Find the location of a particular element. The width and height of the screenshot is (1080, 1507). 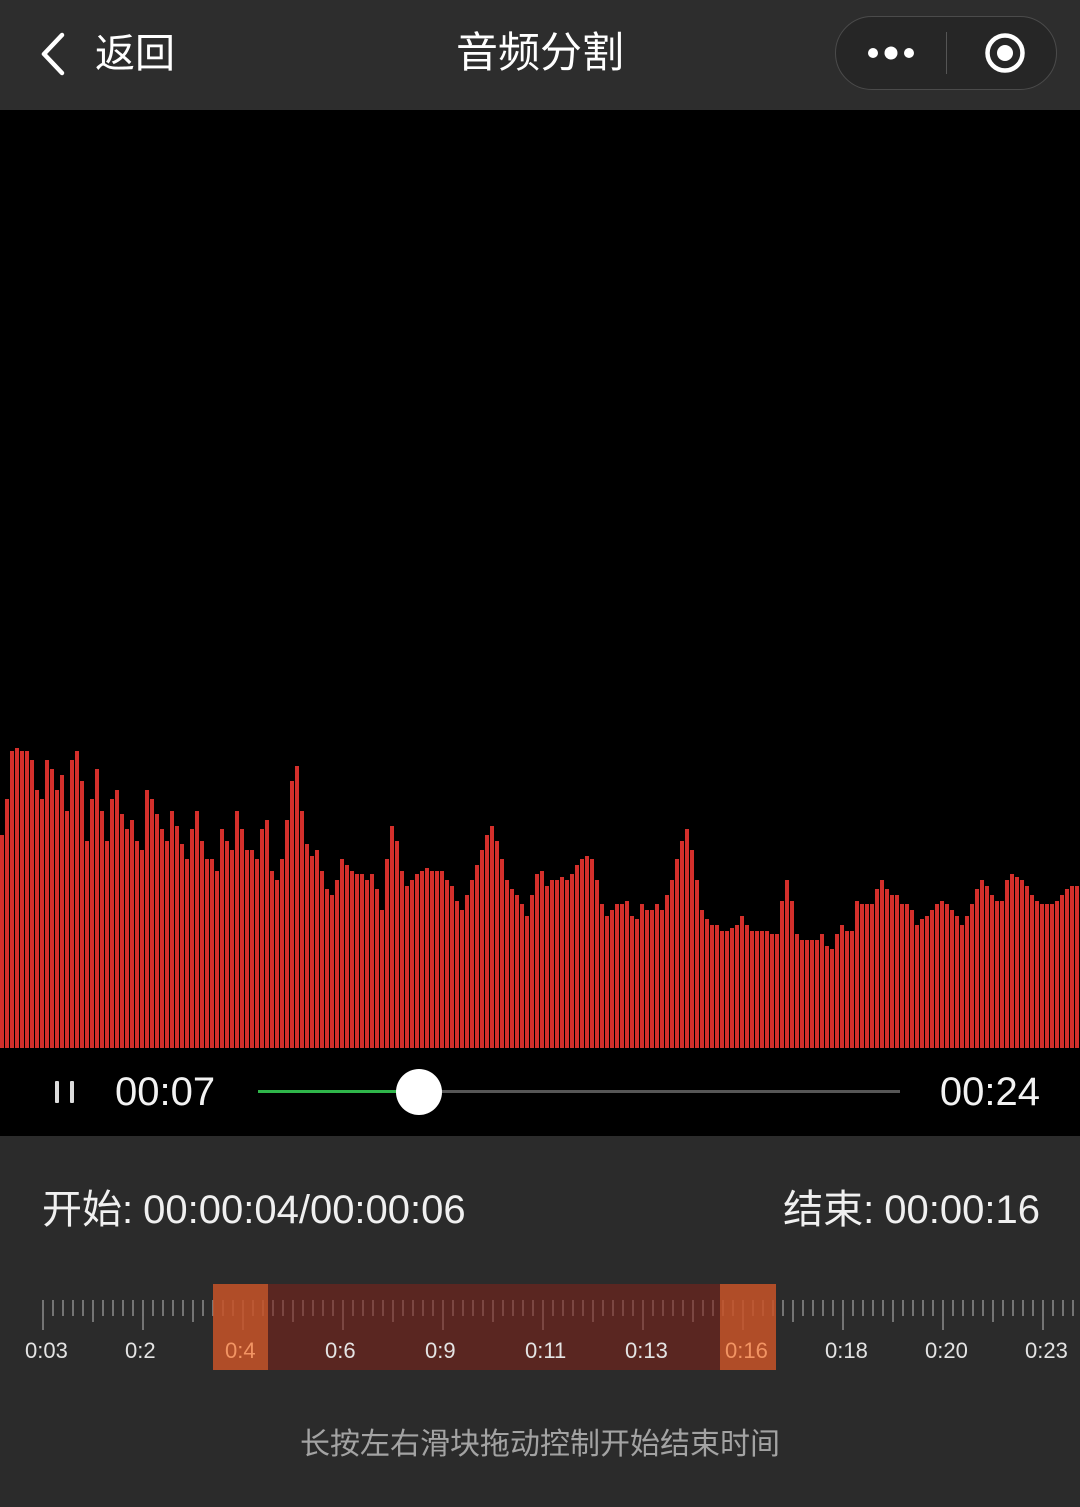

timeline-label: 0:20 is located at coordinates (946, 1350).